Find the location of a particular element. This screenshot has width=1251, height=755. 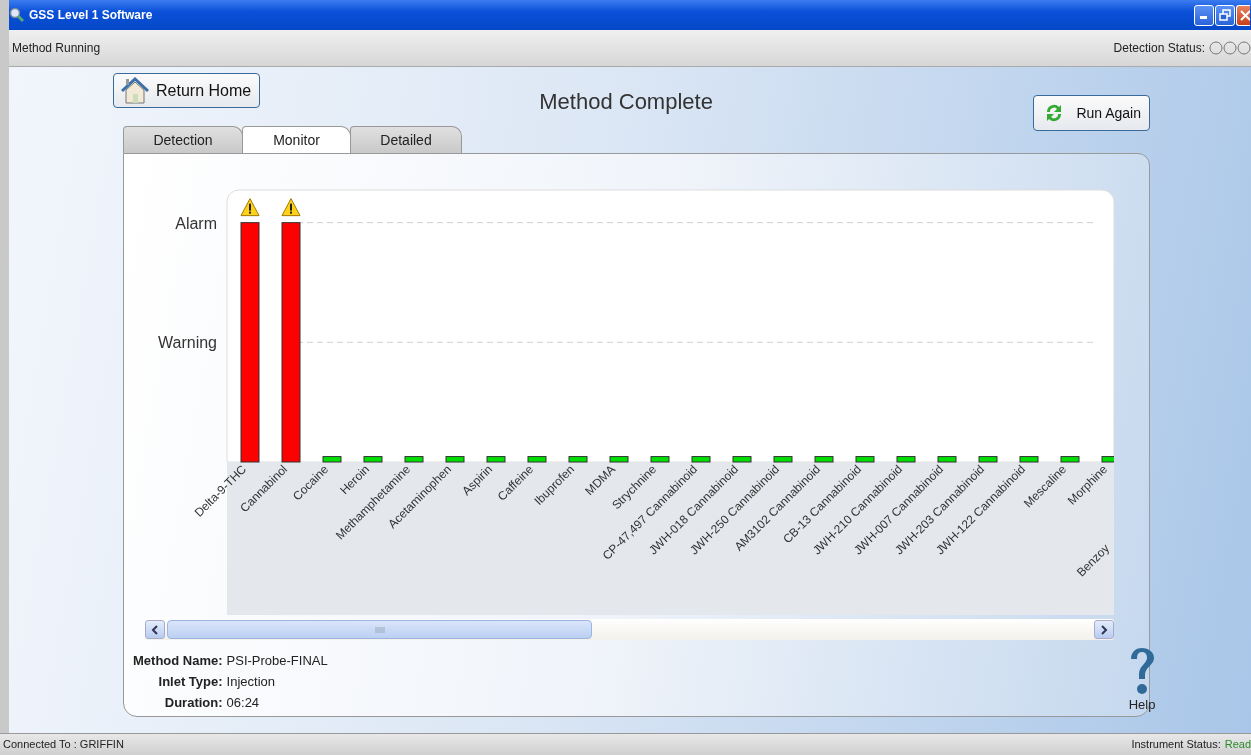

field-label: Duration: is located at coordinates (193, 703).